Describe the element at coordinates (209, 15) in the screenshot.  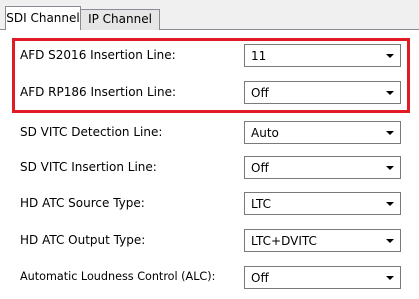
I see `channel-tabs: SDI Channel IP Channel` at that location.